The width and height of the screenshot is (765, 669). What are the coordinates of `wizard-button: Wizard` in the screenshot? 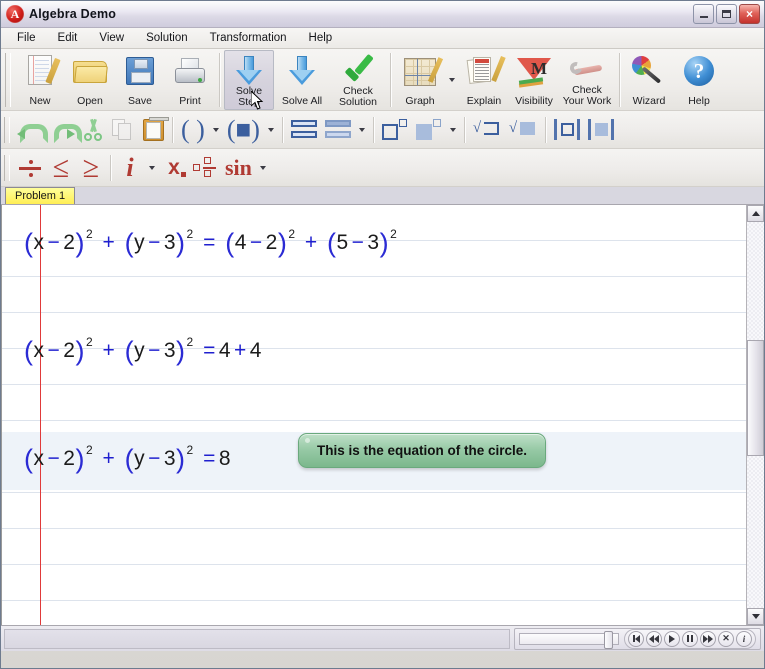 It's located at (649, 80).